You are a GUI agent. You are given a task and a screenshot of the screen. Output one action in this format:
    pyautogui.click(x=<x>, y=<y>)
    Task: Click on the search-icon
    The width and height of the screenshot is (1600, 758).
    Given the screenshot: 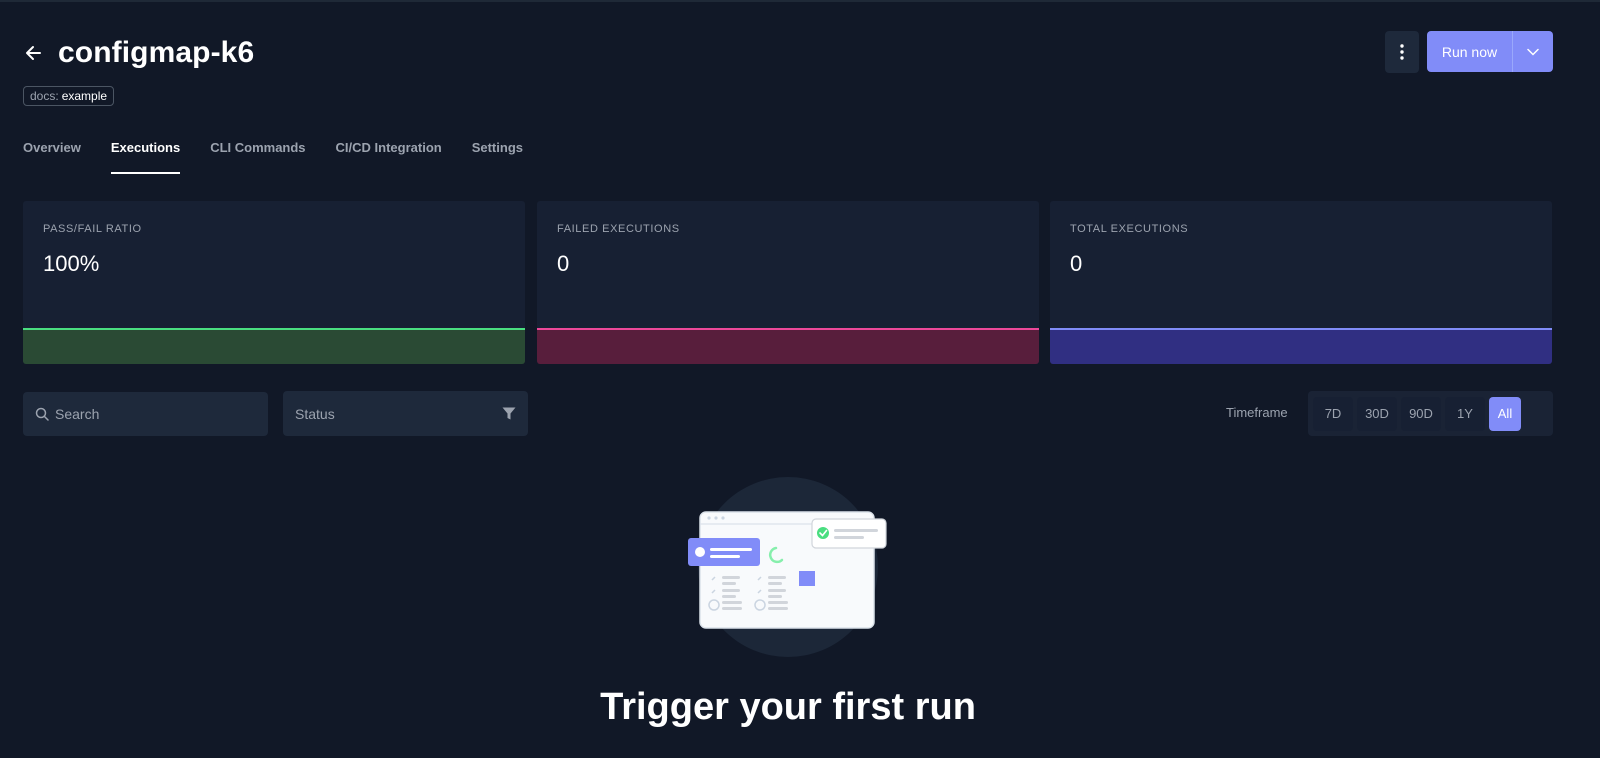 What is the action you would take?
    pyautogui.click(x=42, y=414)
    